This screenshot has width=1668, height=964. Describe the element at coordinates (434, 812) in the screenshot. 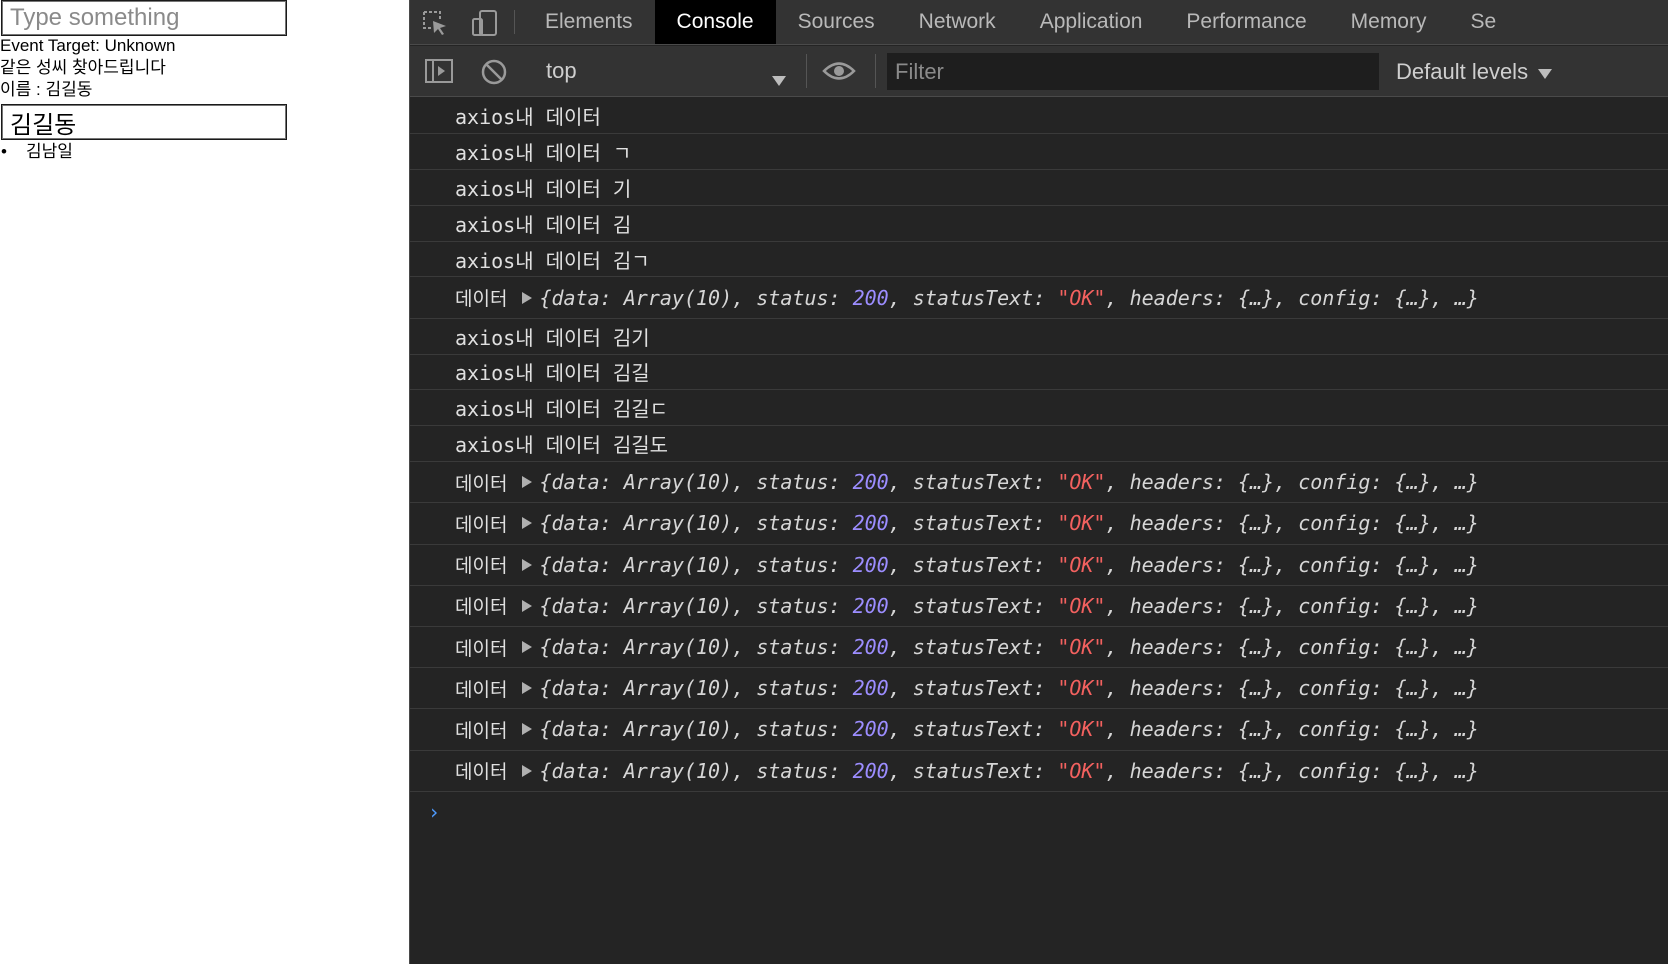

I see `console-prompt: ›` at that location.